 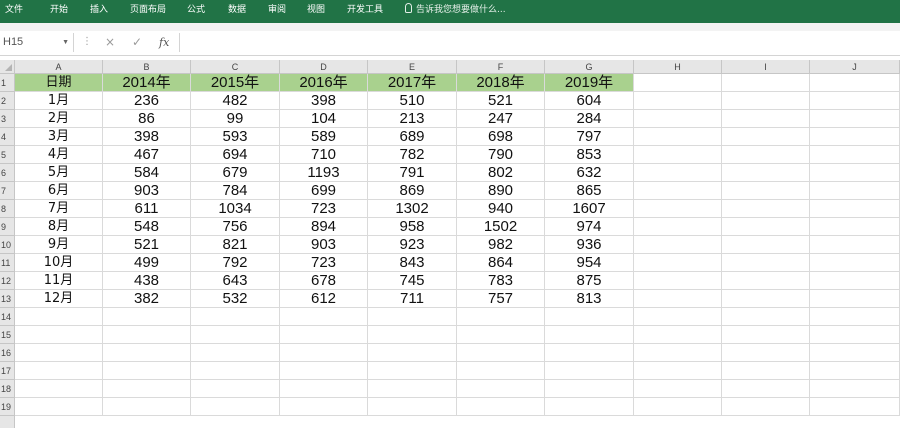 What do you see at coordinates (147, 101) in the screenshot?
I see `value-cell: 236` at bounding box center [147, 101].